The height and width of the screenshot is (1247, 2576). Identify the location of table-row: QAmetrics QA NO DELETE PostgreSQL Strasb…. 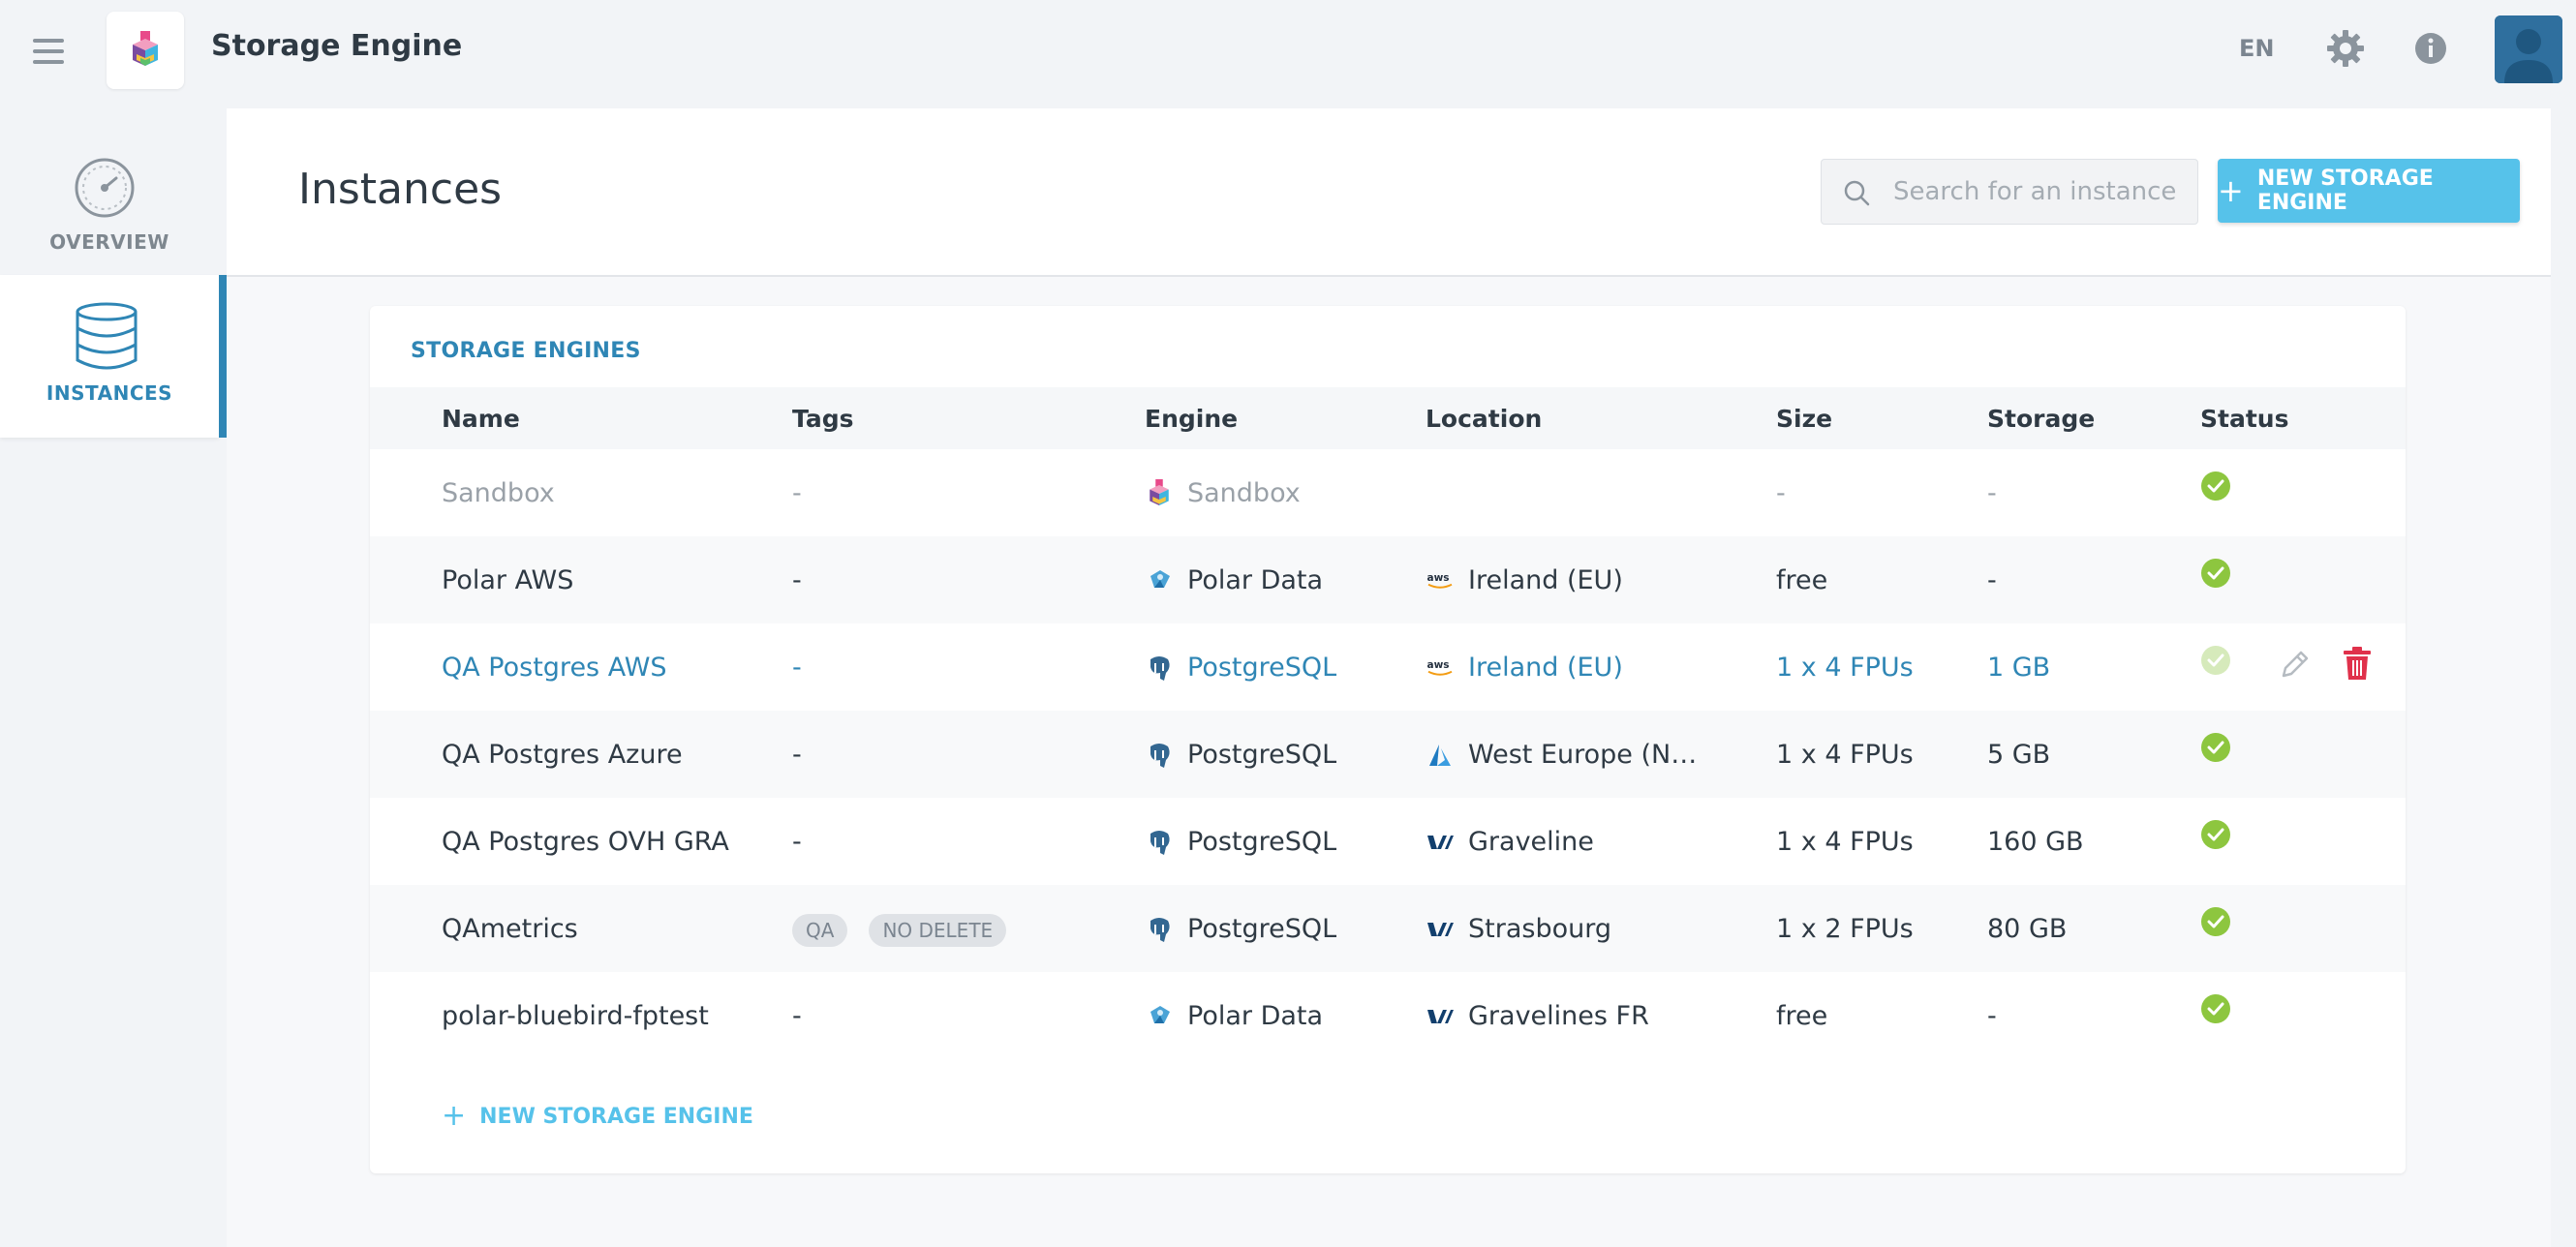
(1388, 929).